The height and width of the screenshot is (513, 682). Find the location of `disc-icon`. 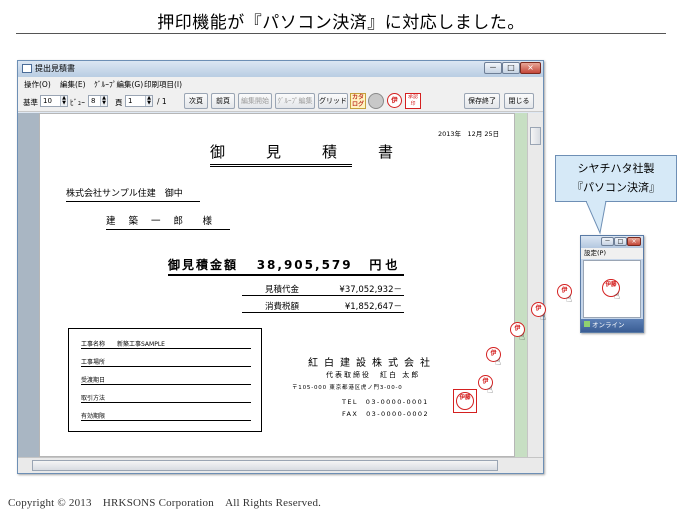

disc-icon is located at coordinates (376, 101).